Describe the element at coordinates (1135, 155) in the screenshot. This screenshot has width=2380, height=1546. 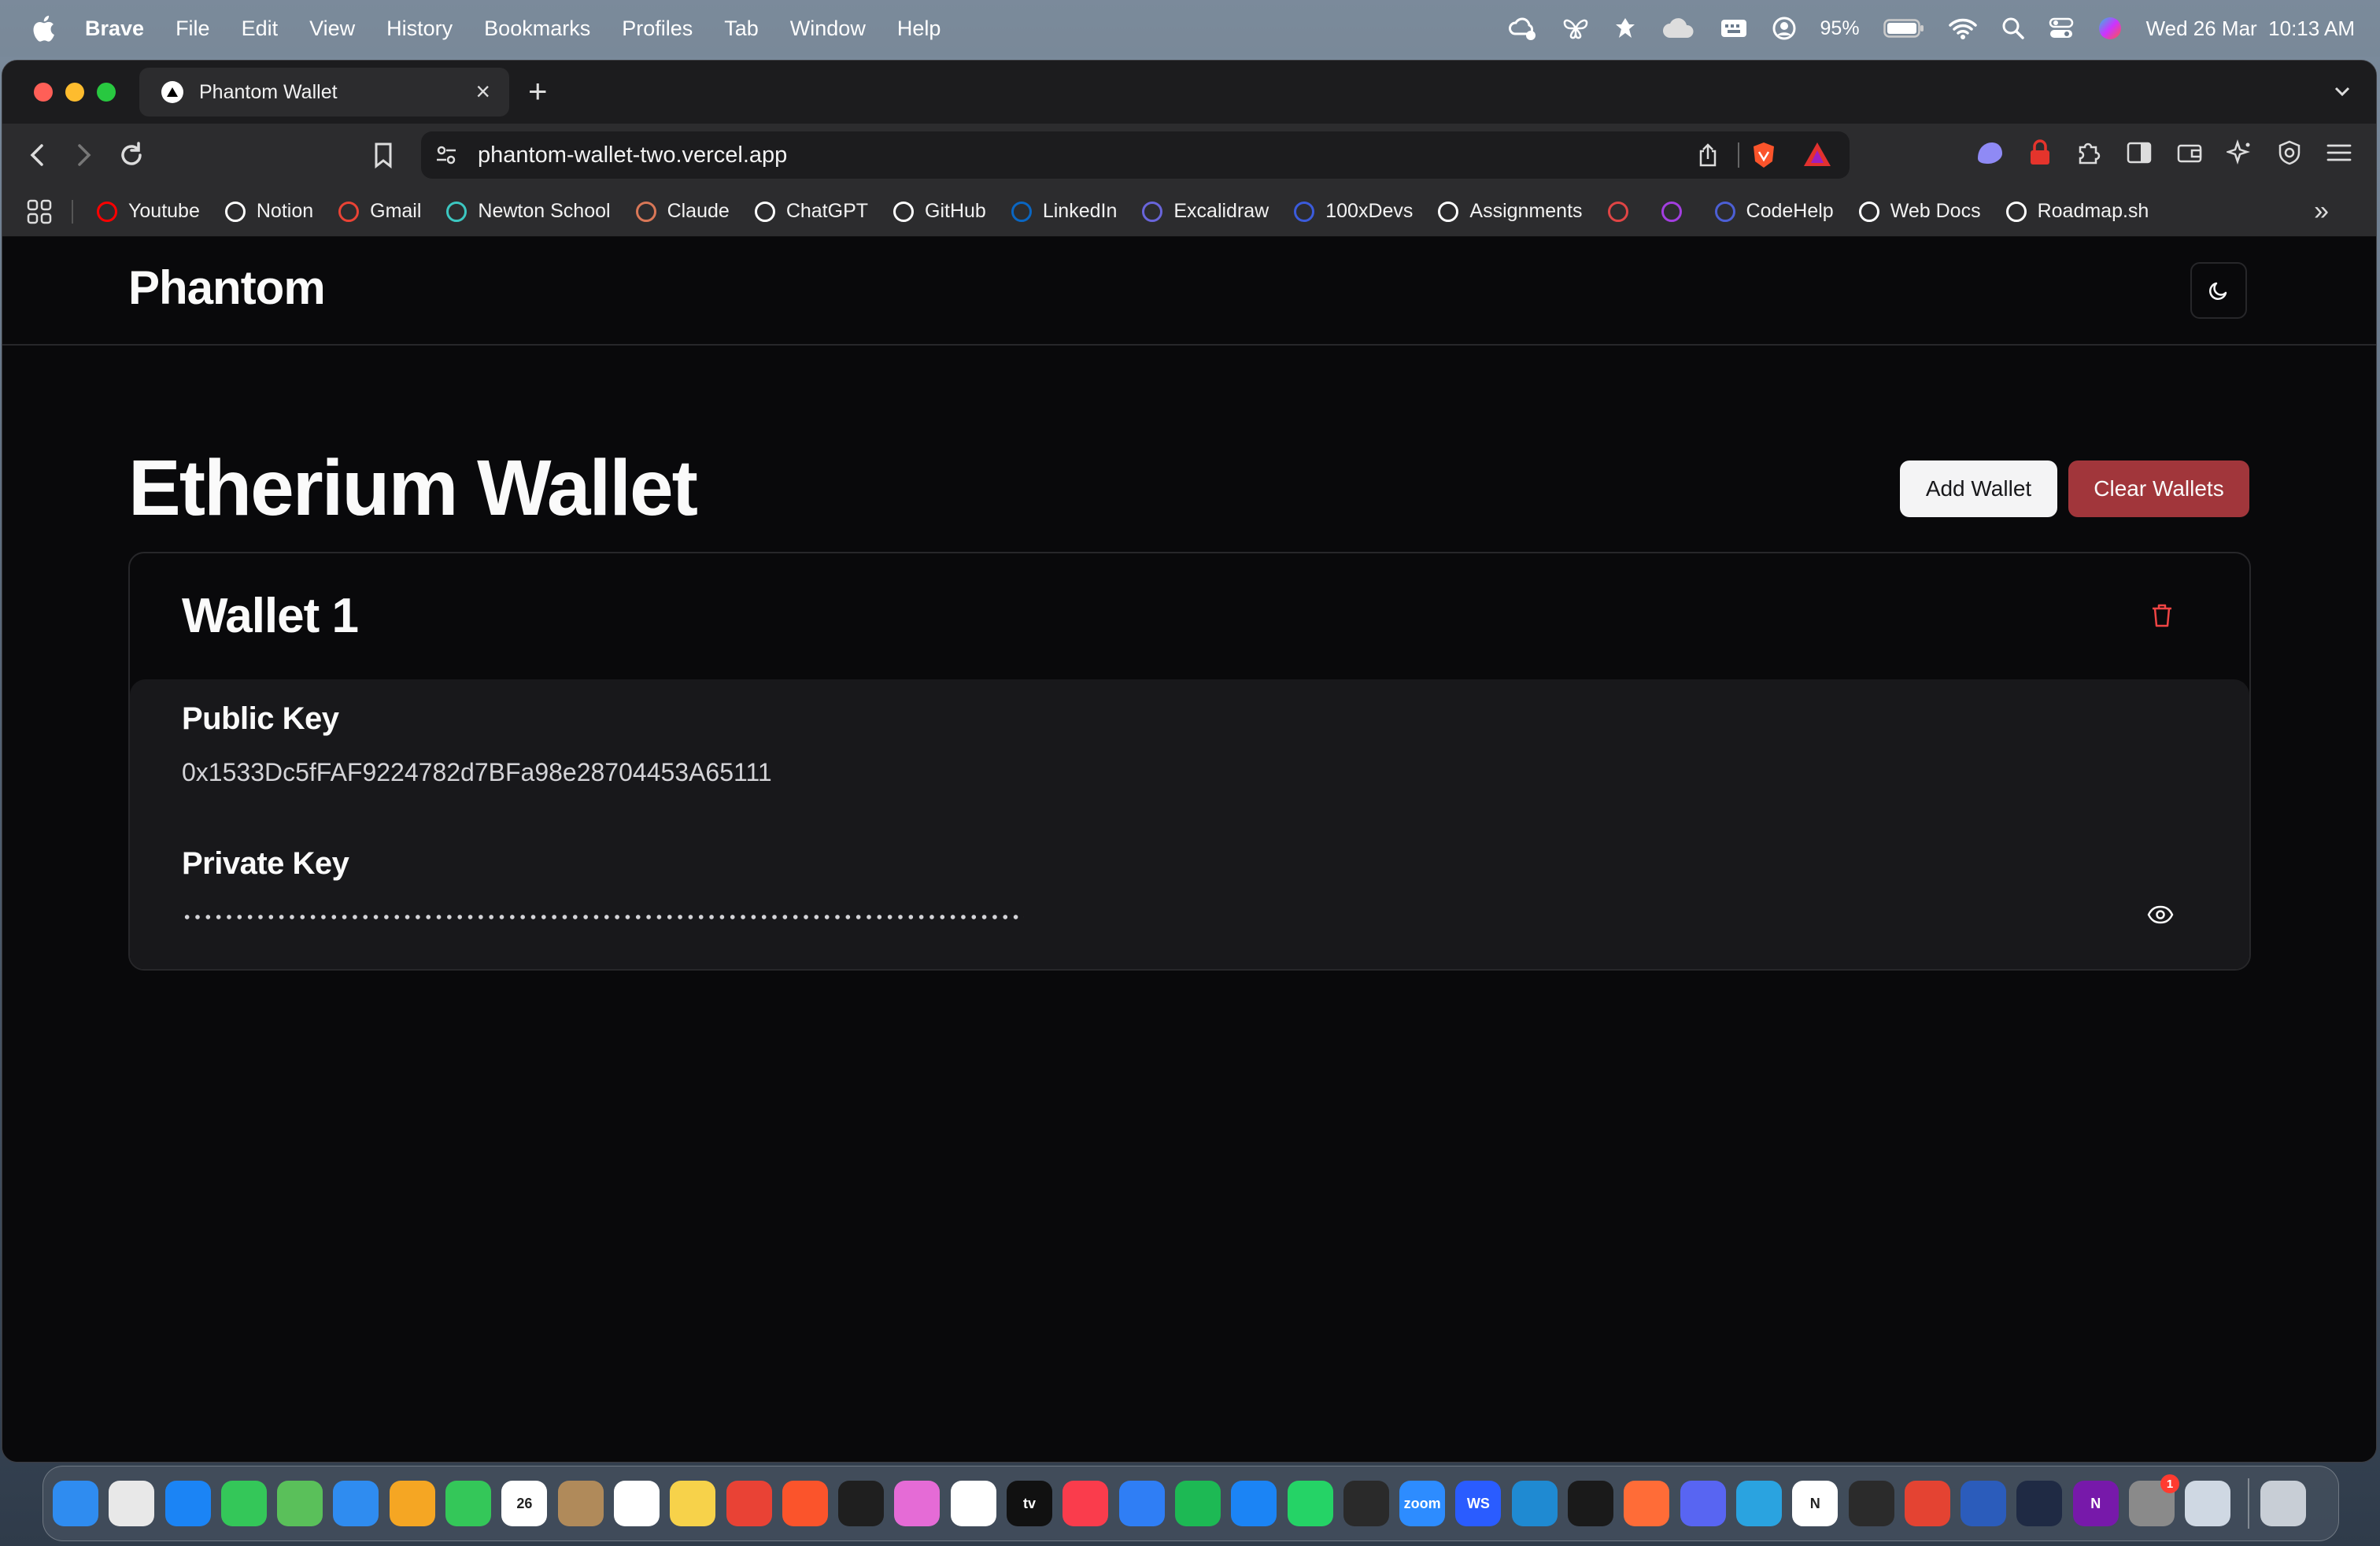
I see `address-bar: phantom-wallet-two.vercel.app` at that location.